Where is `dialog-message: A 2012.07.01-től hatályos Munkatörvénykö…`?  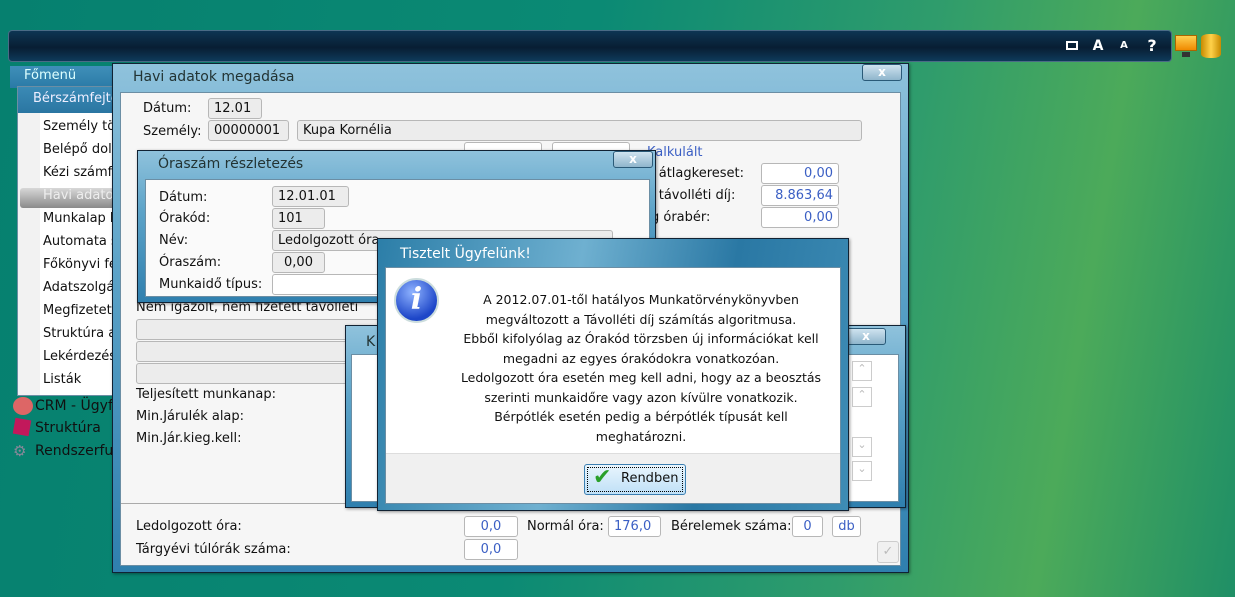 dialog-message: A 2012.07.01-től hatályos Munkatörvénykö… is located at coordinates (641, 368).